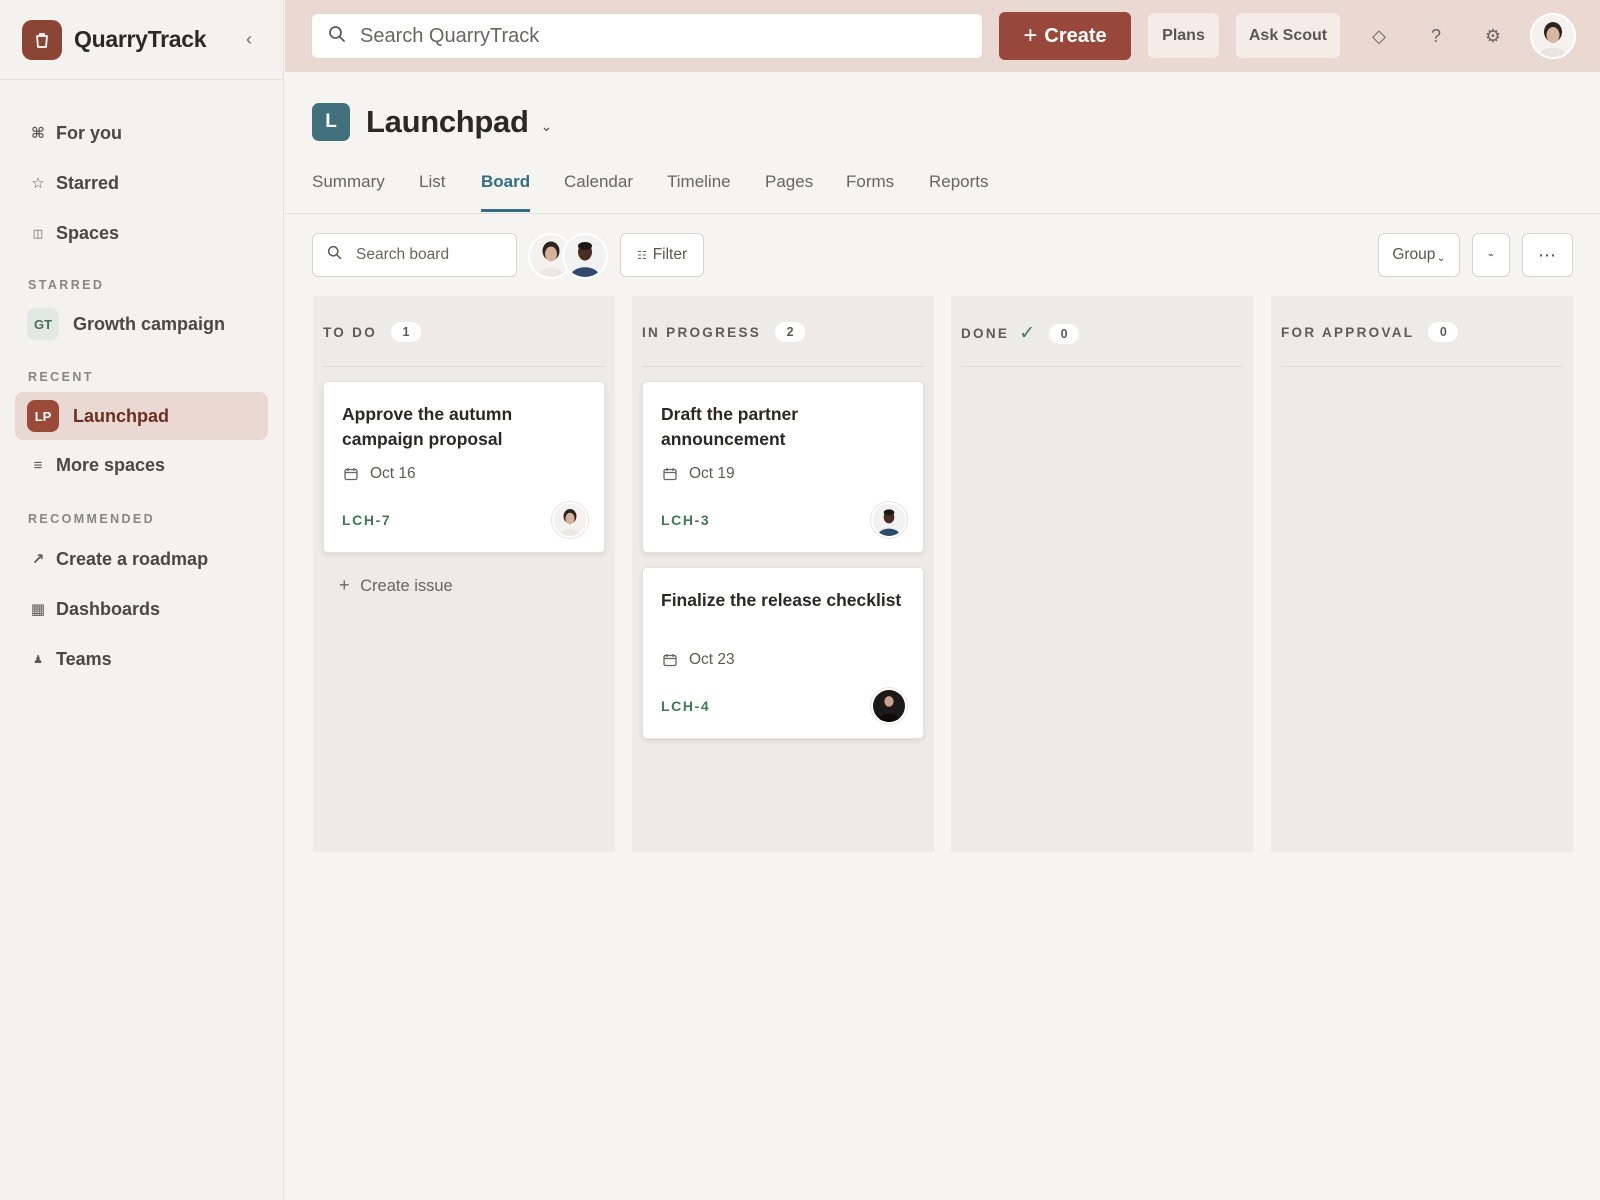 The width and height of the screenshot is (1600, 1200). I want to click on sidebar-item-label: More spaces, so click(111, 464).